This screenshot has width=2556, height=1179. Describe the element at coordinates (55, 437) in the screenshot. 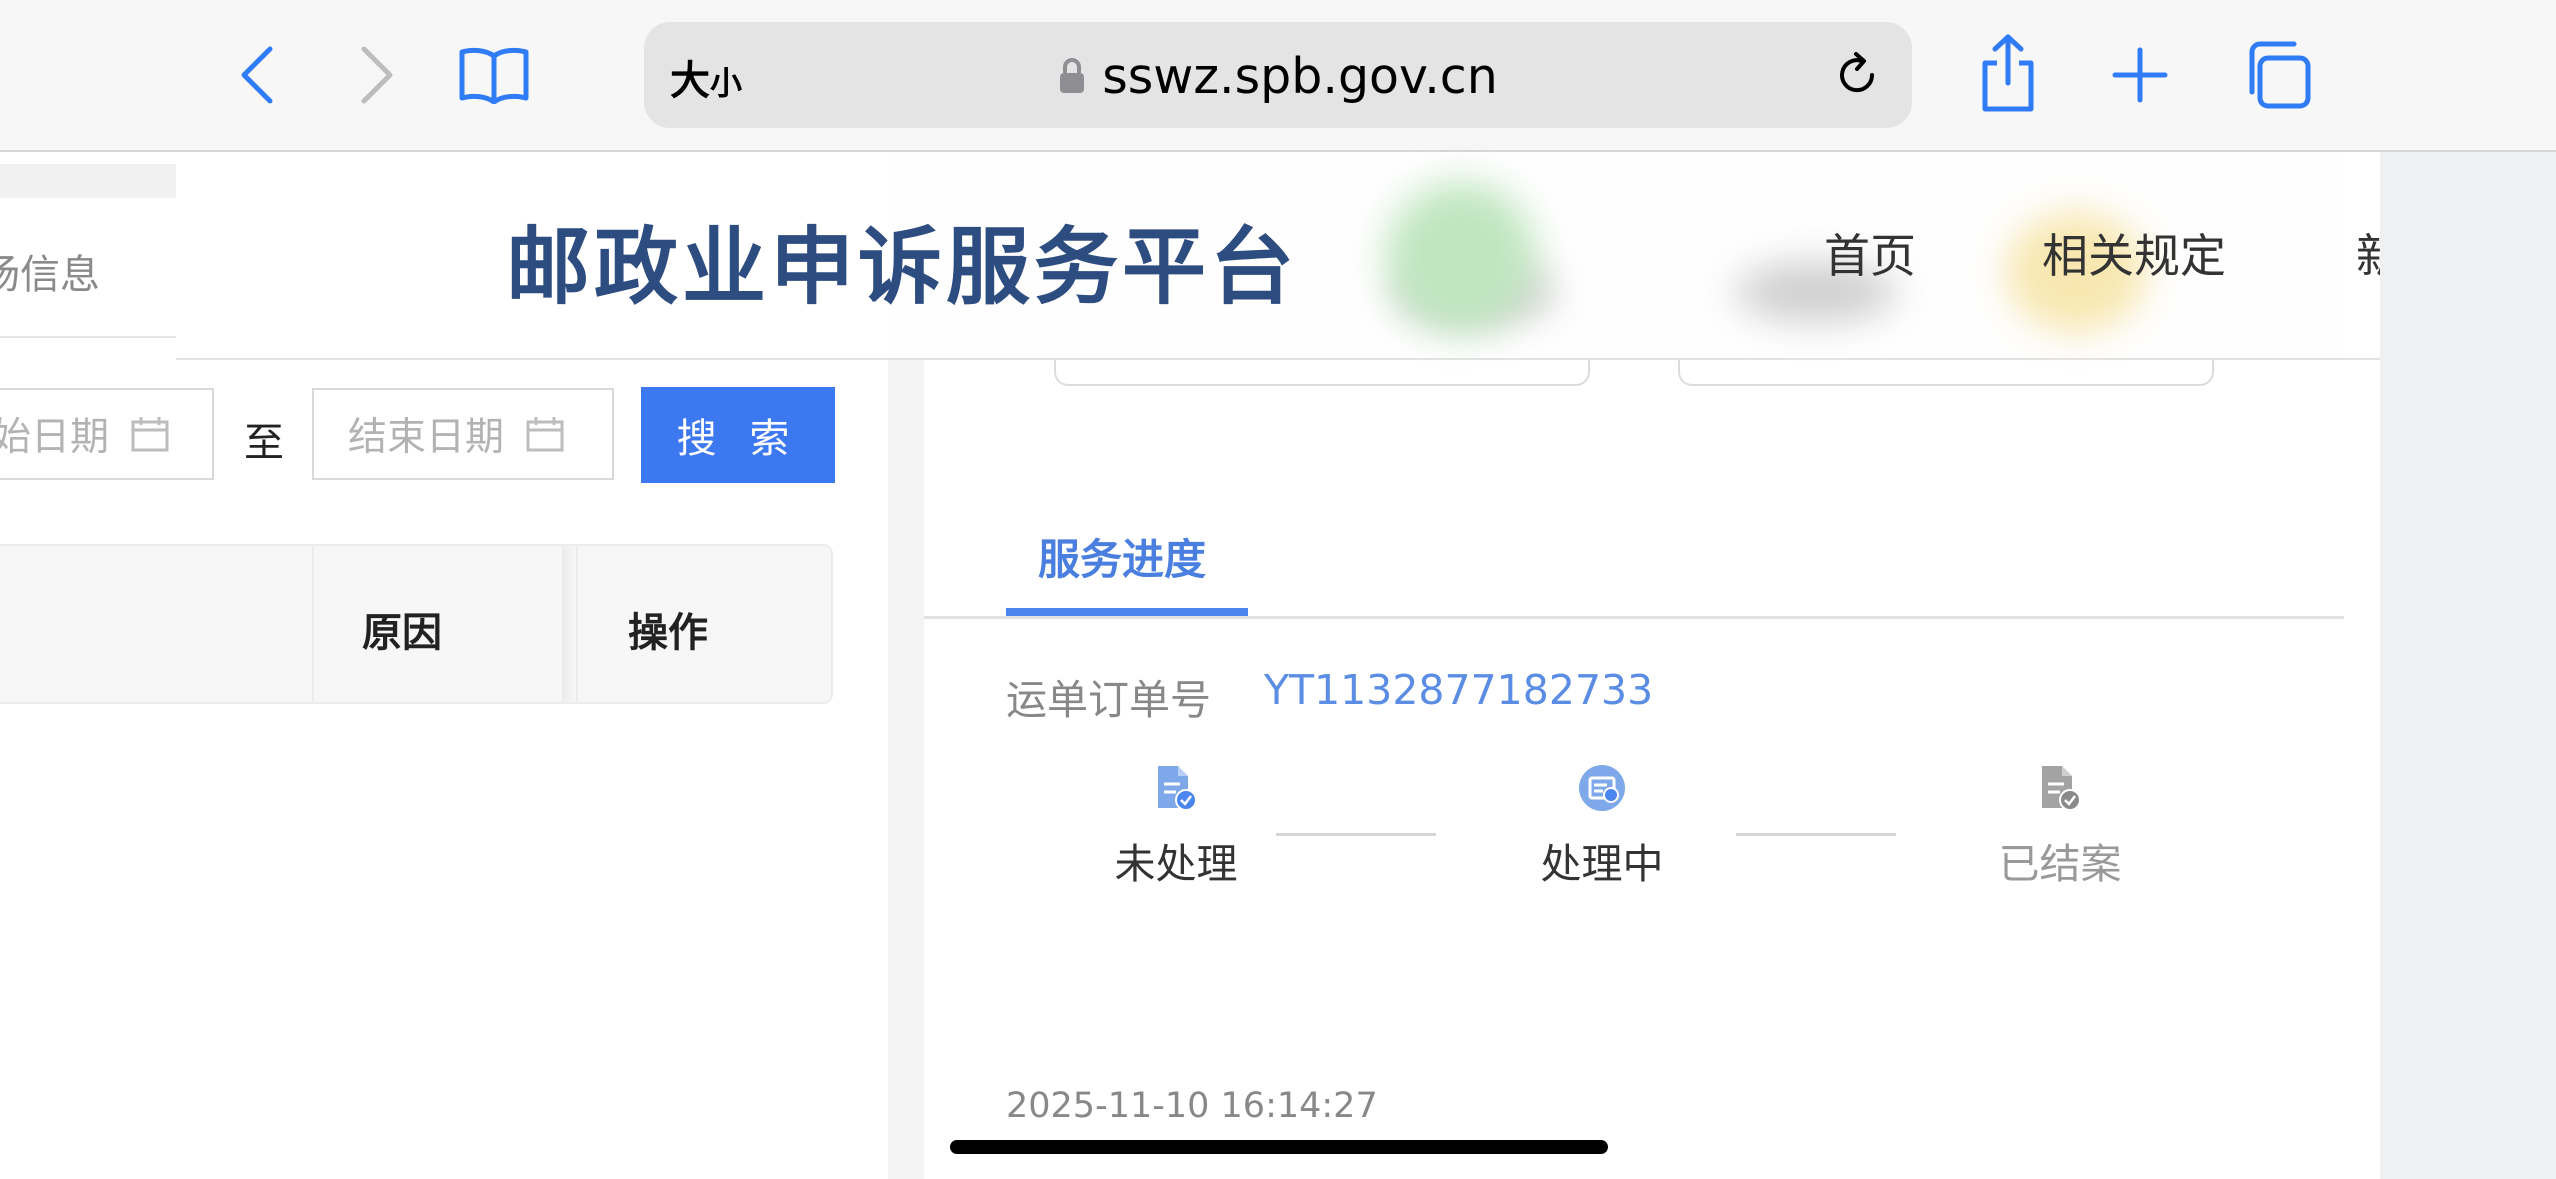

I see `start-date-placeholder: 始日期` at that location.